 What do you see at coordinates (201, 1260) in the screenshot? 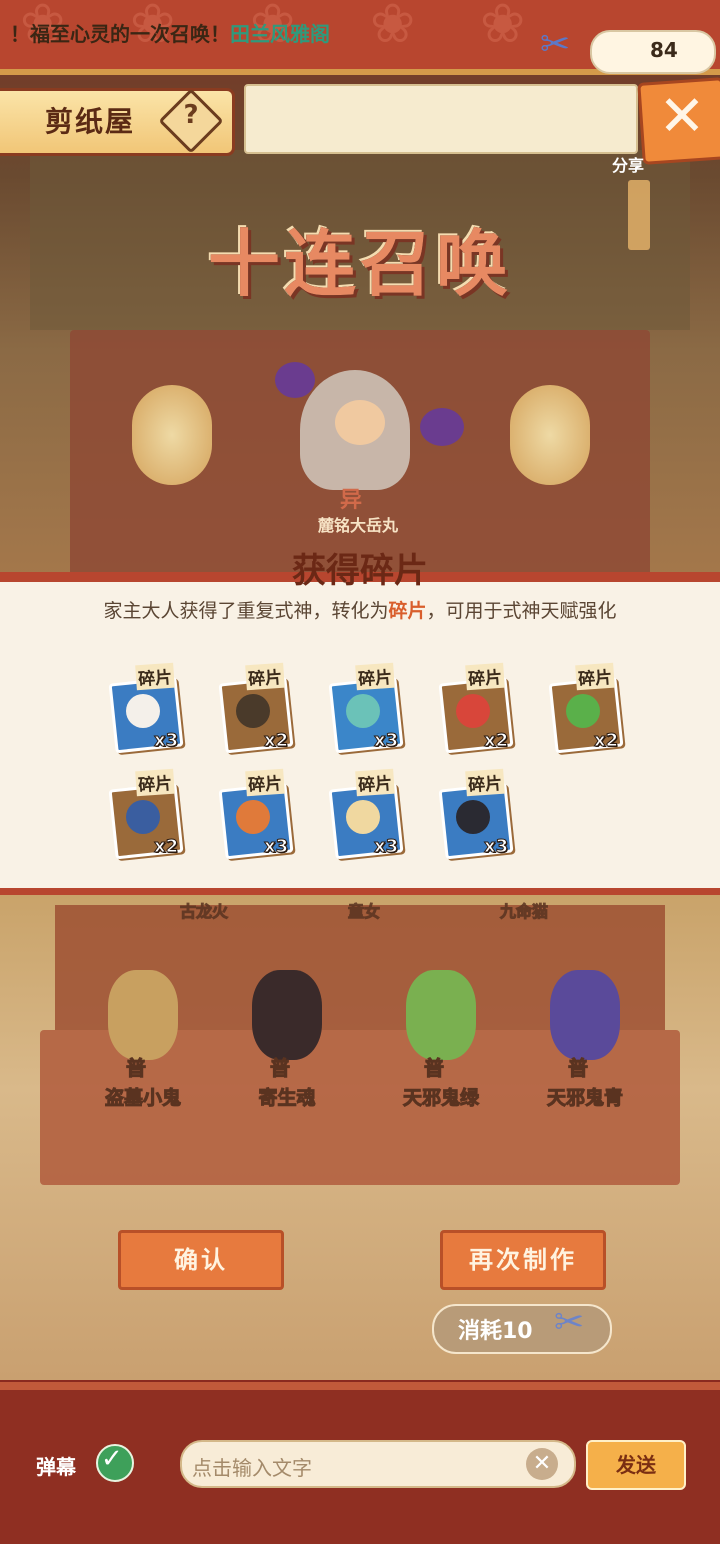
I see `confirm-button: 确认` at bounding box center [201, 1260].